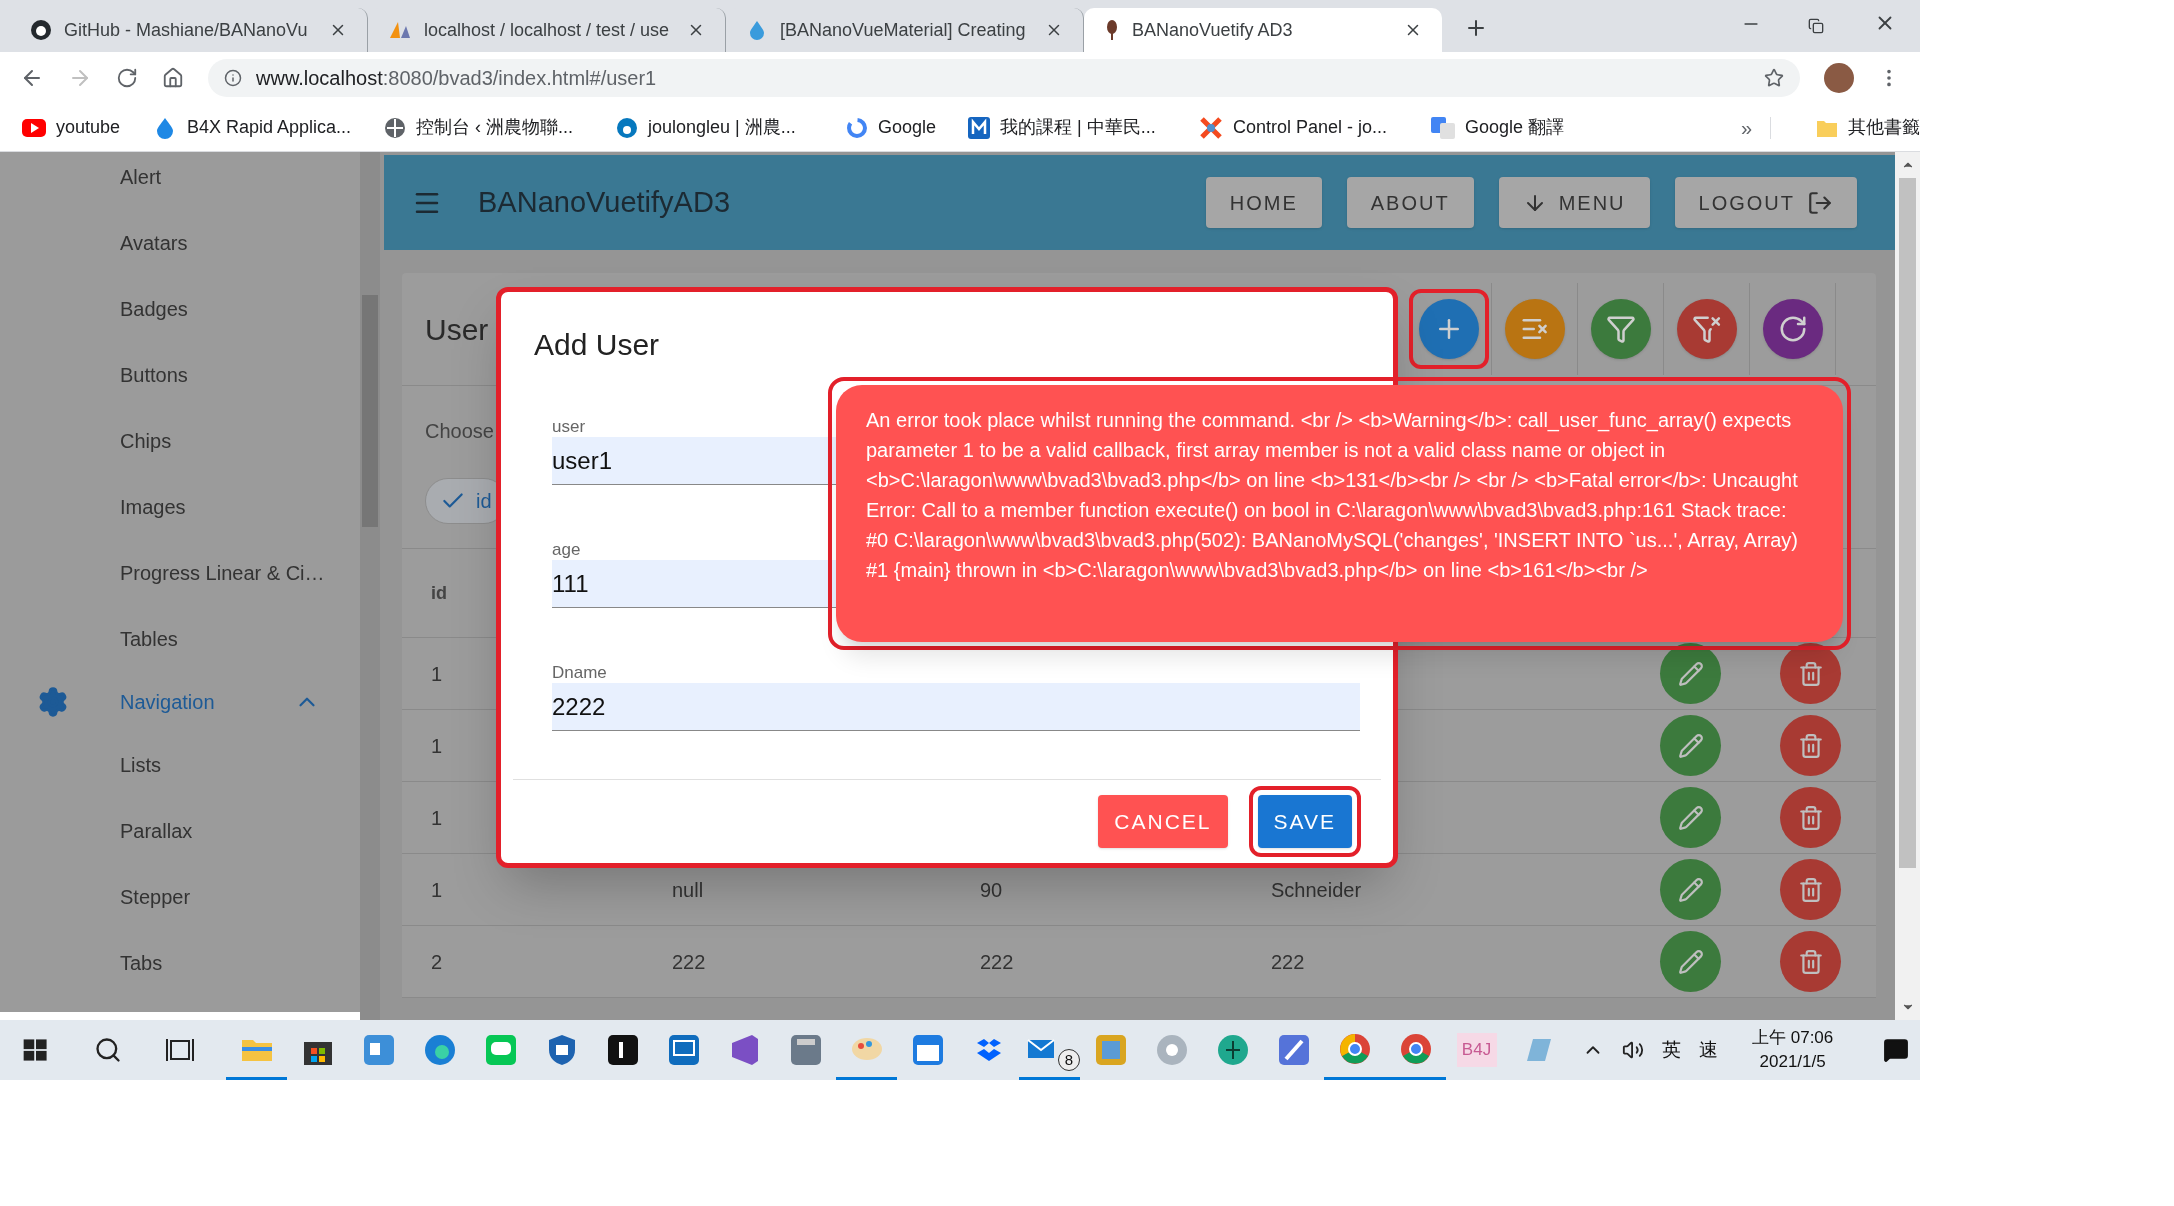  What do you see at coordinates (1868, 127) in the screenshot?
I see `bookmark-folder: 其他書籤` at bounding box center [1868, 127].